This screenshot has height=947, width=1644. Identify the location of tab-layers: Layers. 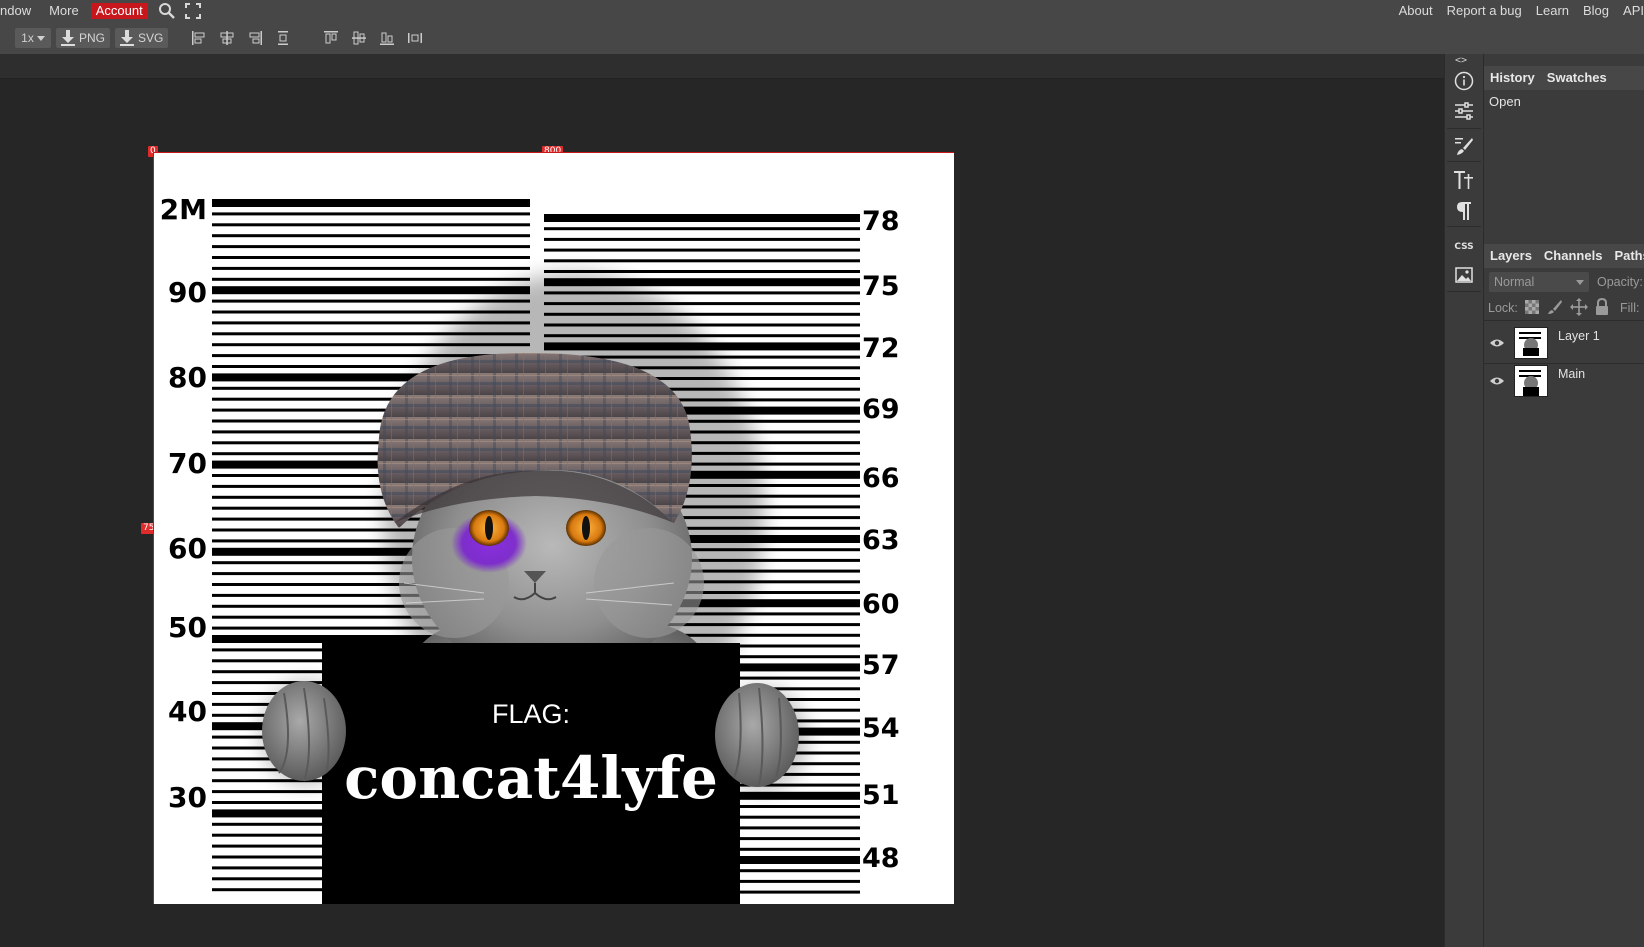
(1511, 256).